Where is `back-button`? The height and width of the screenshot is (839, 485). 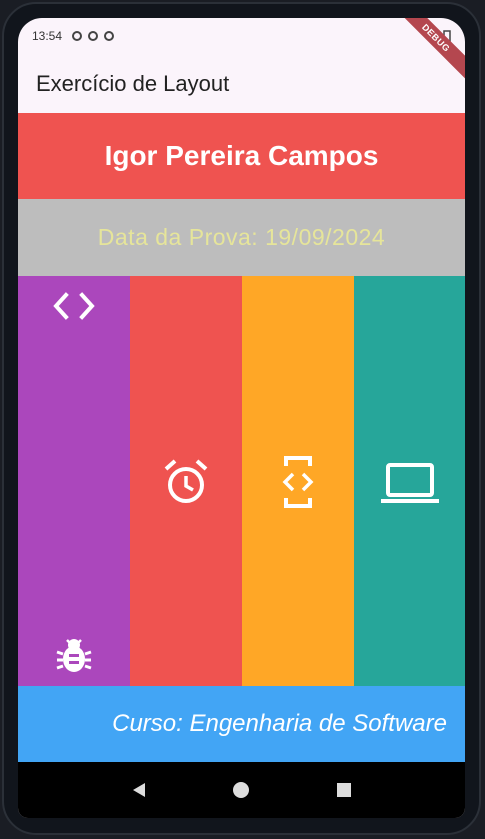
back-button is located at coordinates (139, 790).